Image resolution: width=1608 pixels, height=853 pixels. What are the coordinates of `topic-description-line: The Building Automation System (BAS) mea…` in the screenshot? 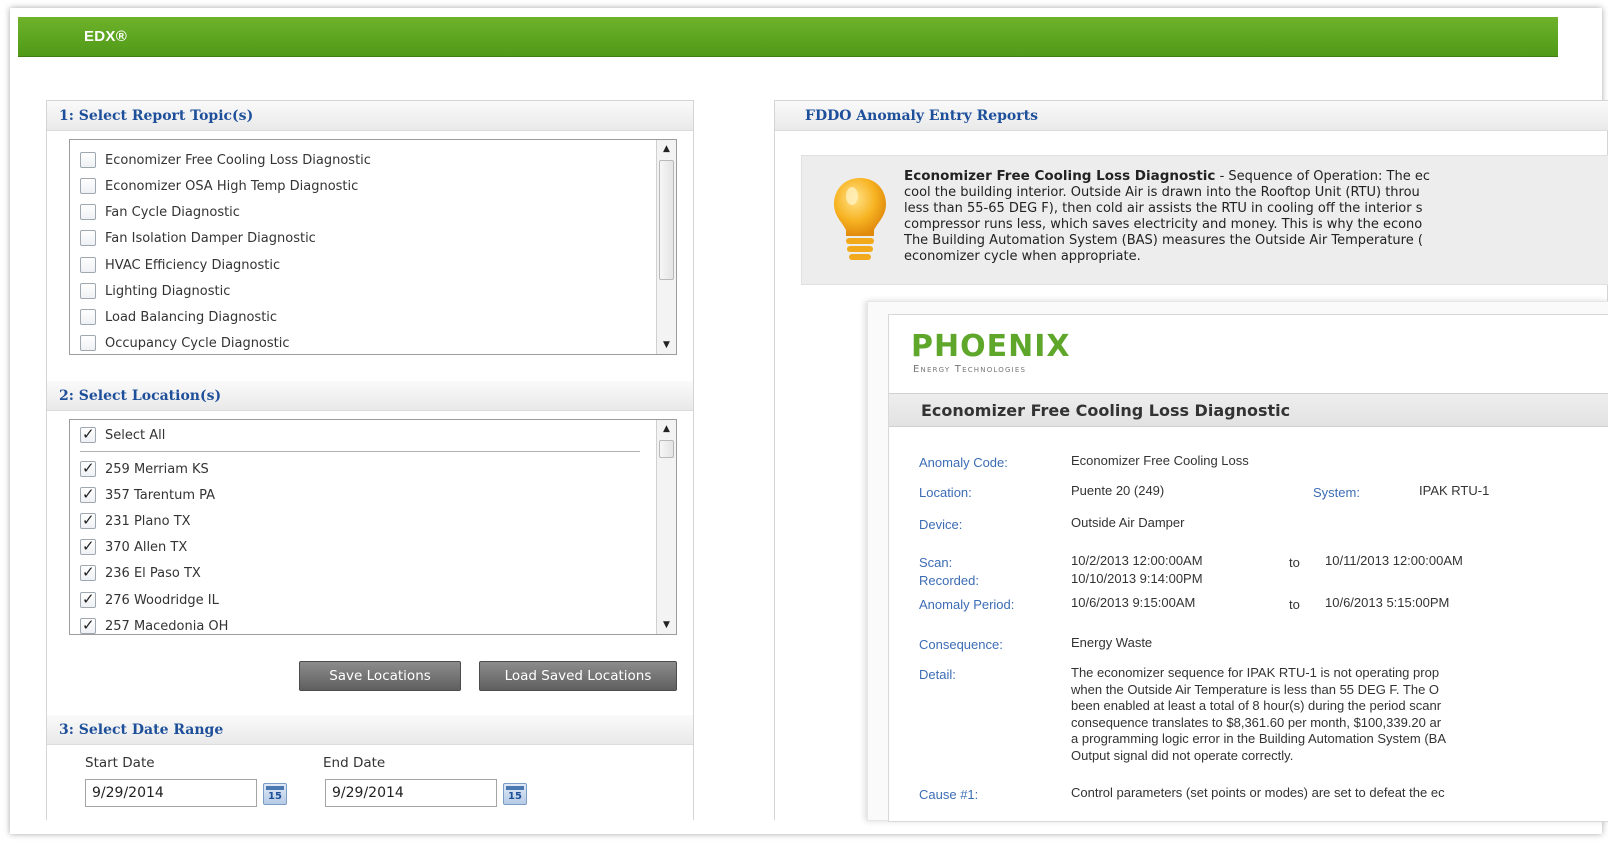 It's located at (1163, 240).